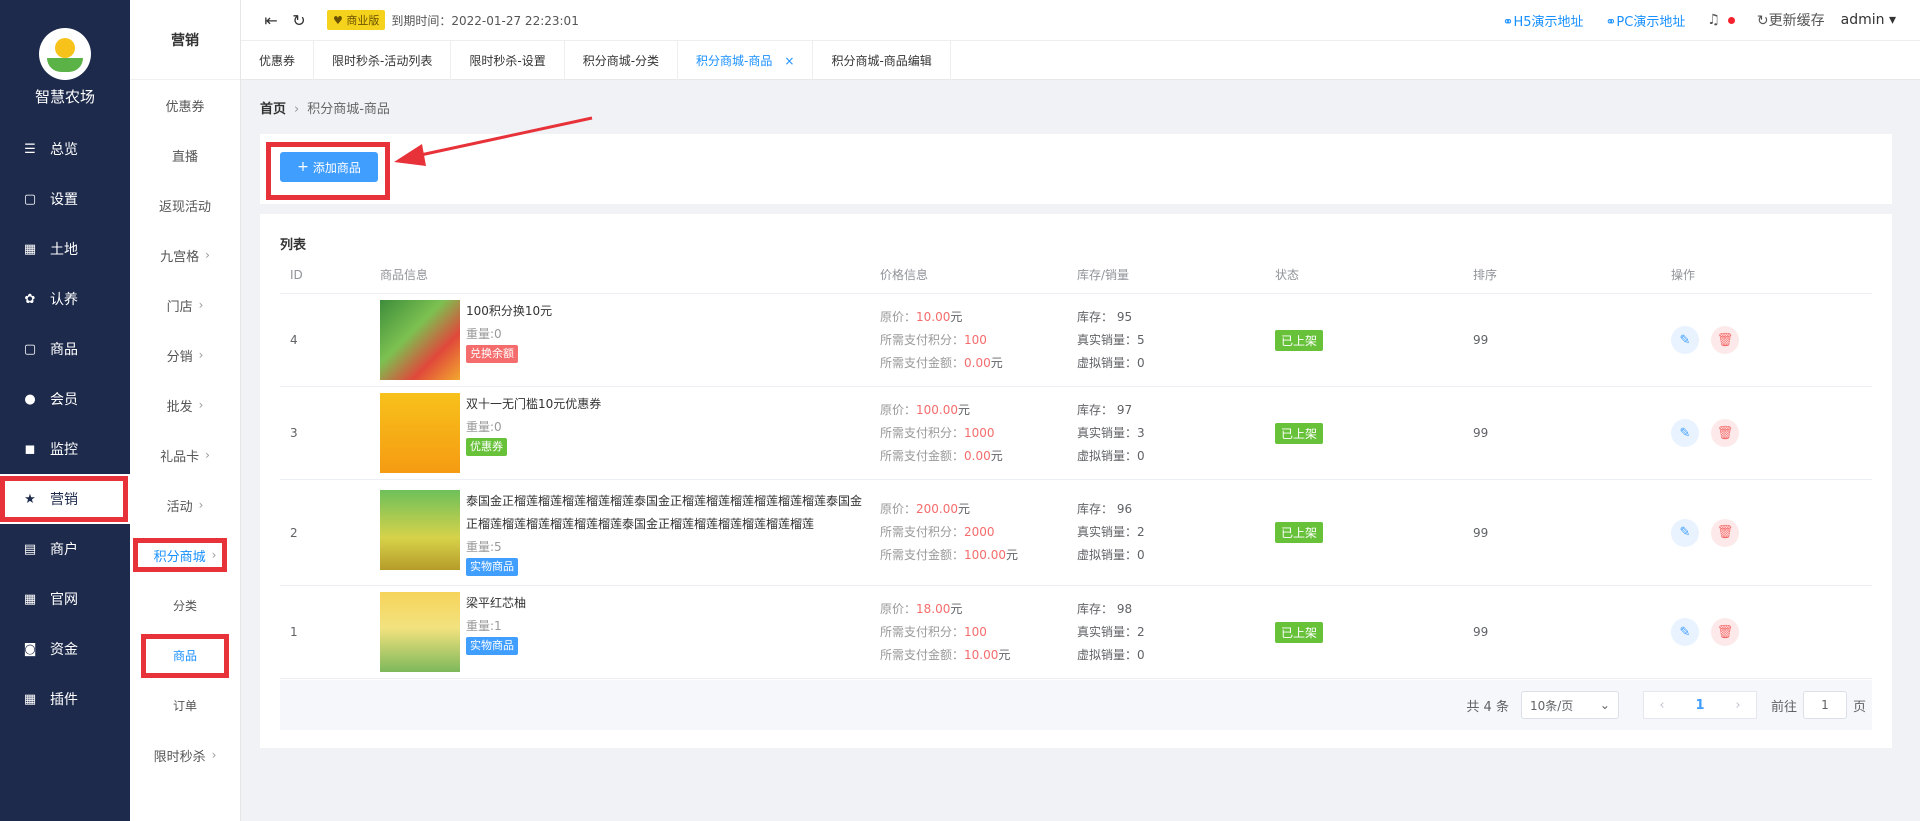  I want to click on subnav-item-flash-sale: 限时秒杀 ›, so click(185, 755).